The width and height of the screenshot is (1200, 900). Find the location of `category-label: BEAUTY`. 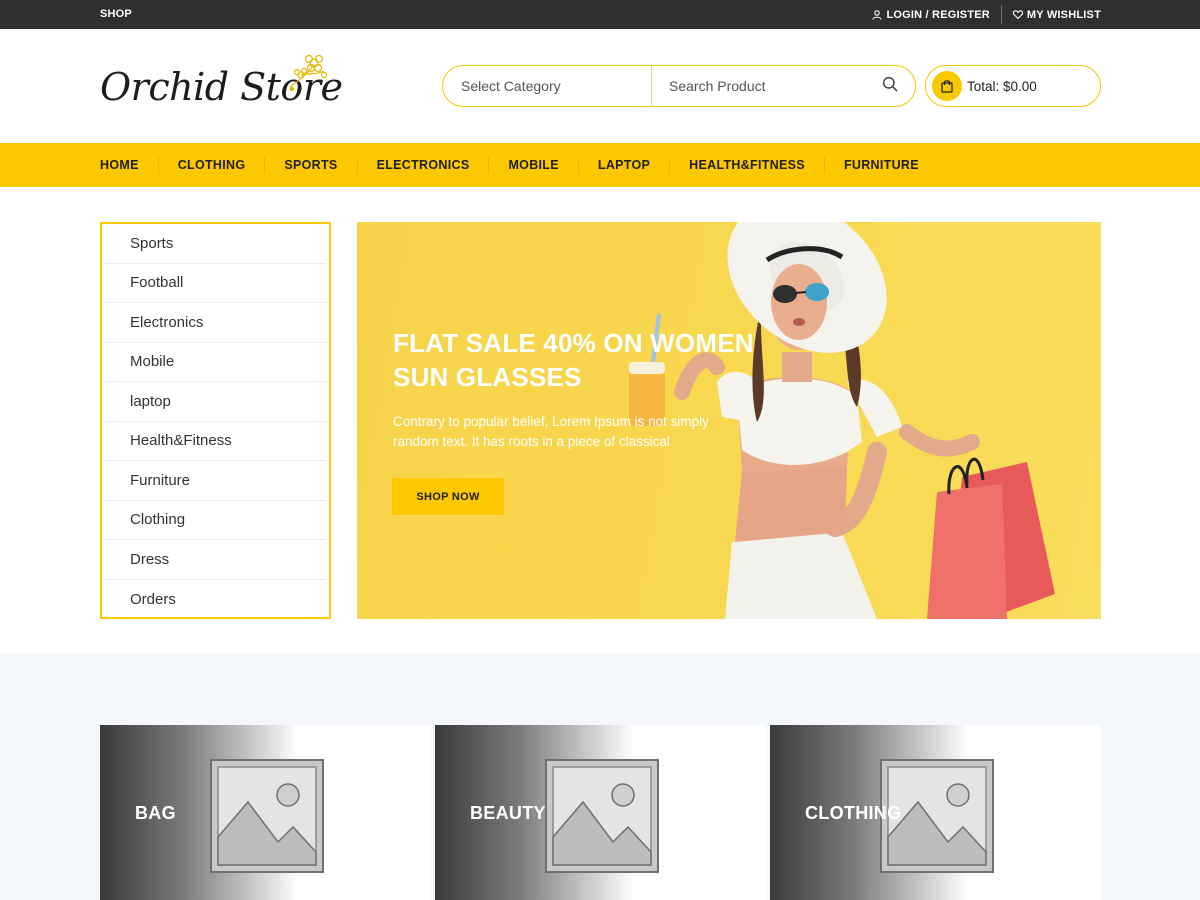

category-label: BEAUTY is located at coordinates (508, 813).